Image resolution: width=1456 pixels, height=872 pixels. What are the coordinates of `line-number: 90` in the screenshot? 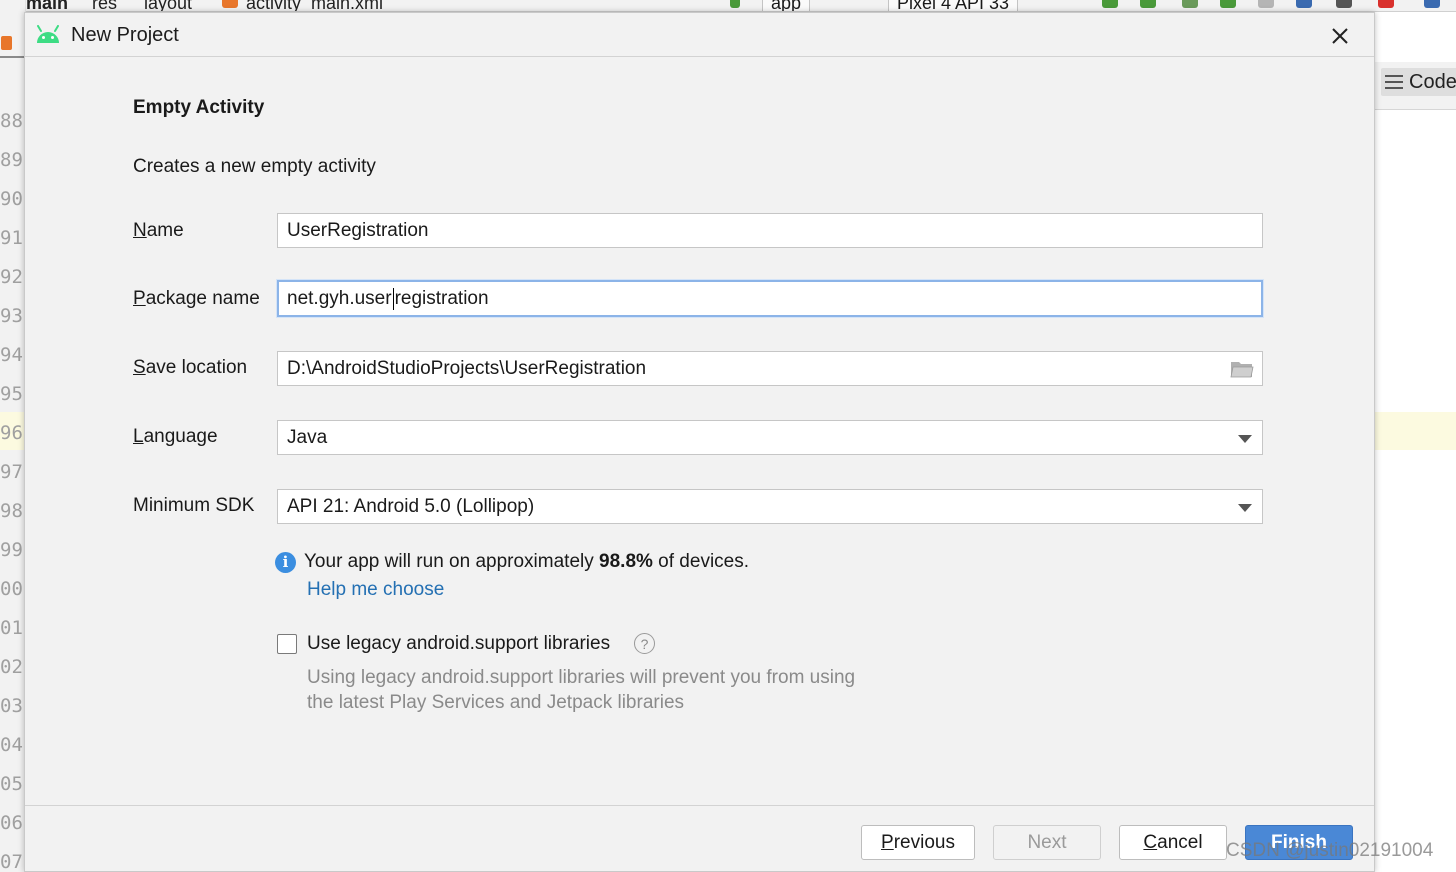 It's located at (11, 199).